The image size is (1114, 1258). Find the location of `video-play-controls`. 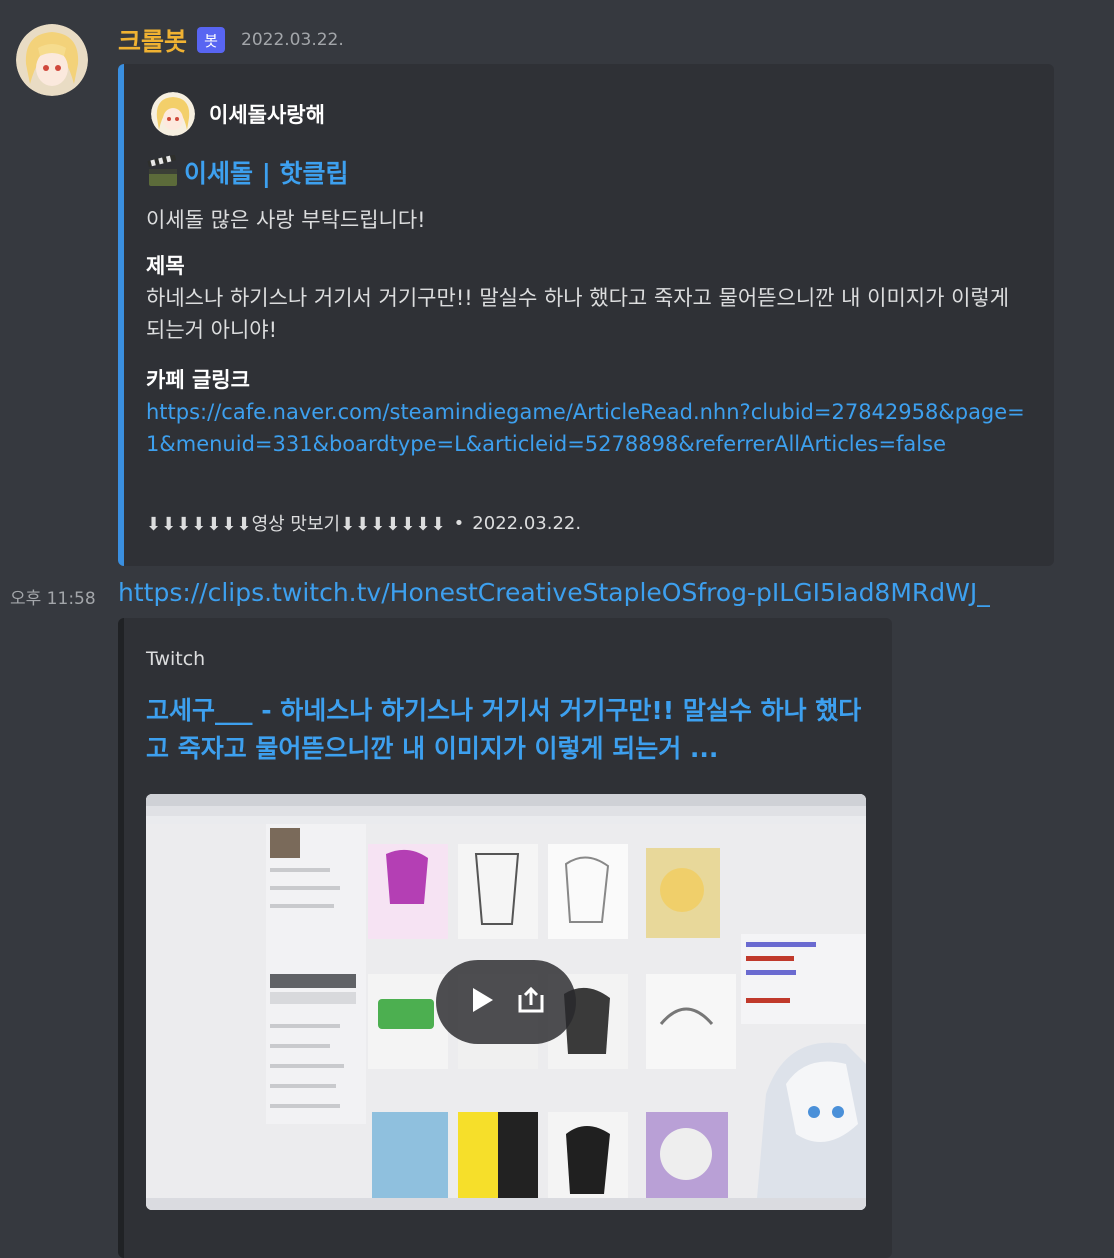

video-play-controls is located at coordinates (506, 1002).